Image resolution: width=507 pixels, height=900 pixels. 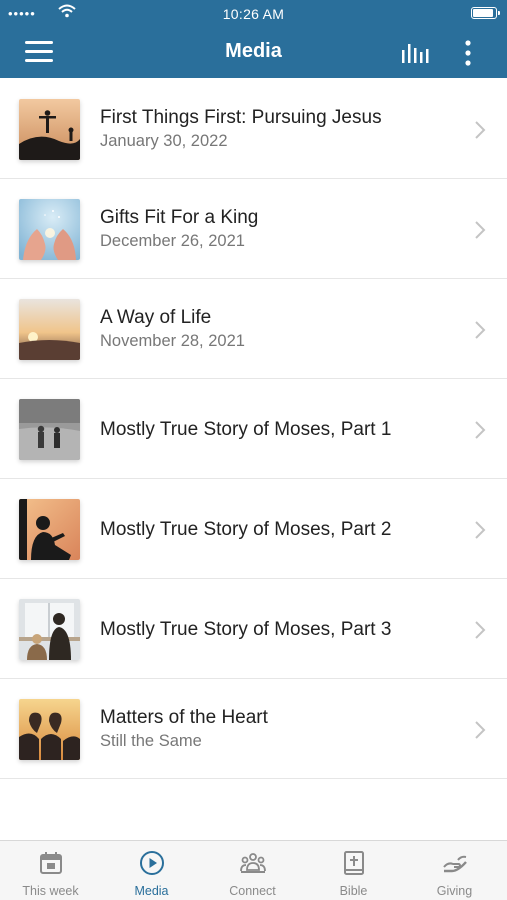 What do you see at coordinates (156, 317) in the screenshot?
I see `media-title: A Way of Life` at bounding box center [156, 317].